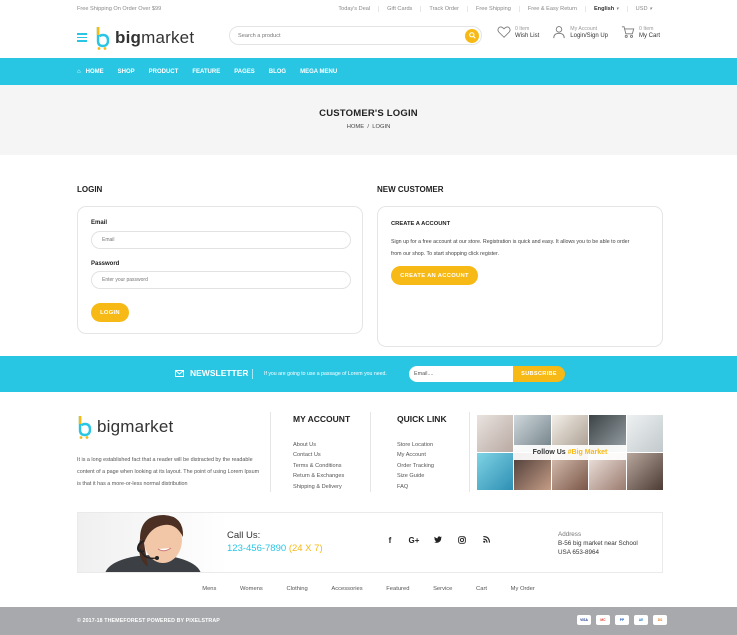 The width and height of the screenshot is (737, 635). What do you see at coordinates (381, 127) in the screenshot?
I see `breadcrumb-current: LOGIN` at bounding box center [381, 127].